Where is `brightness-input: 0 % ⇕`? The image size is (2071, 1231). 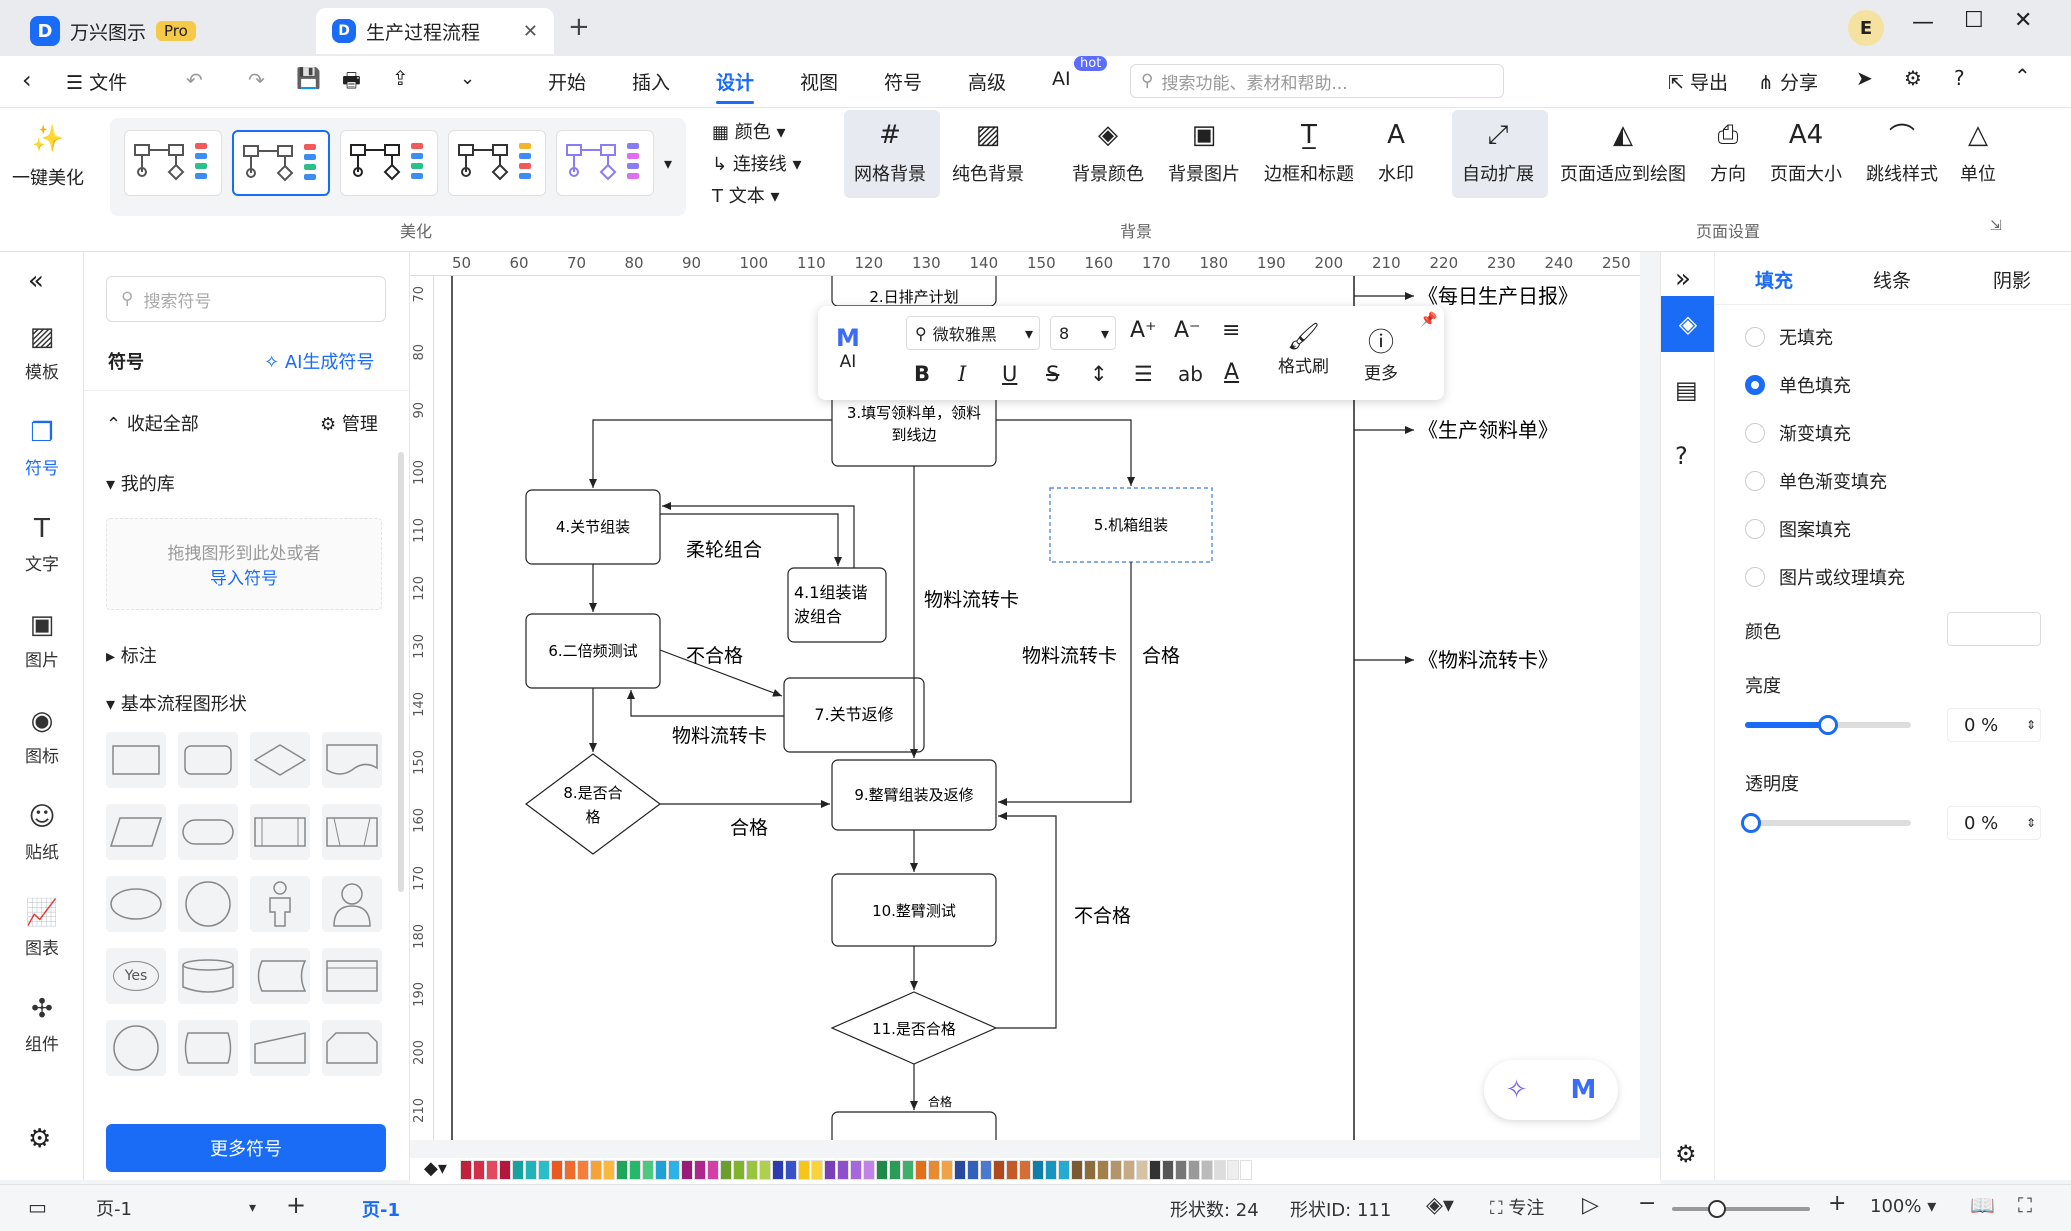 brightness-input: 0 % ⇕ is located at coordinates (1994, 725).